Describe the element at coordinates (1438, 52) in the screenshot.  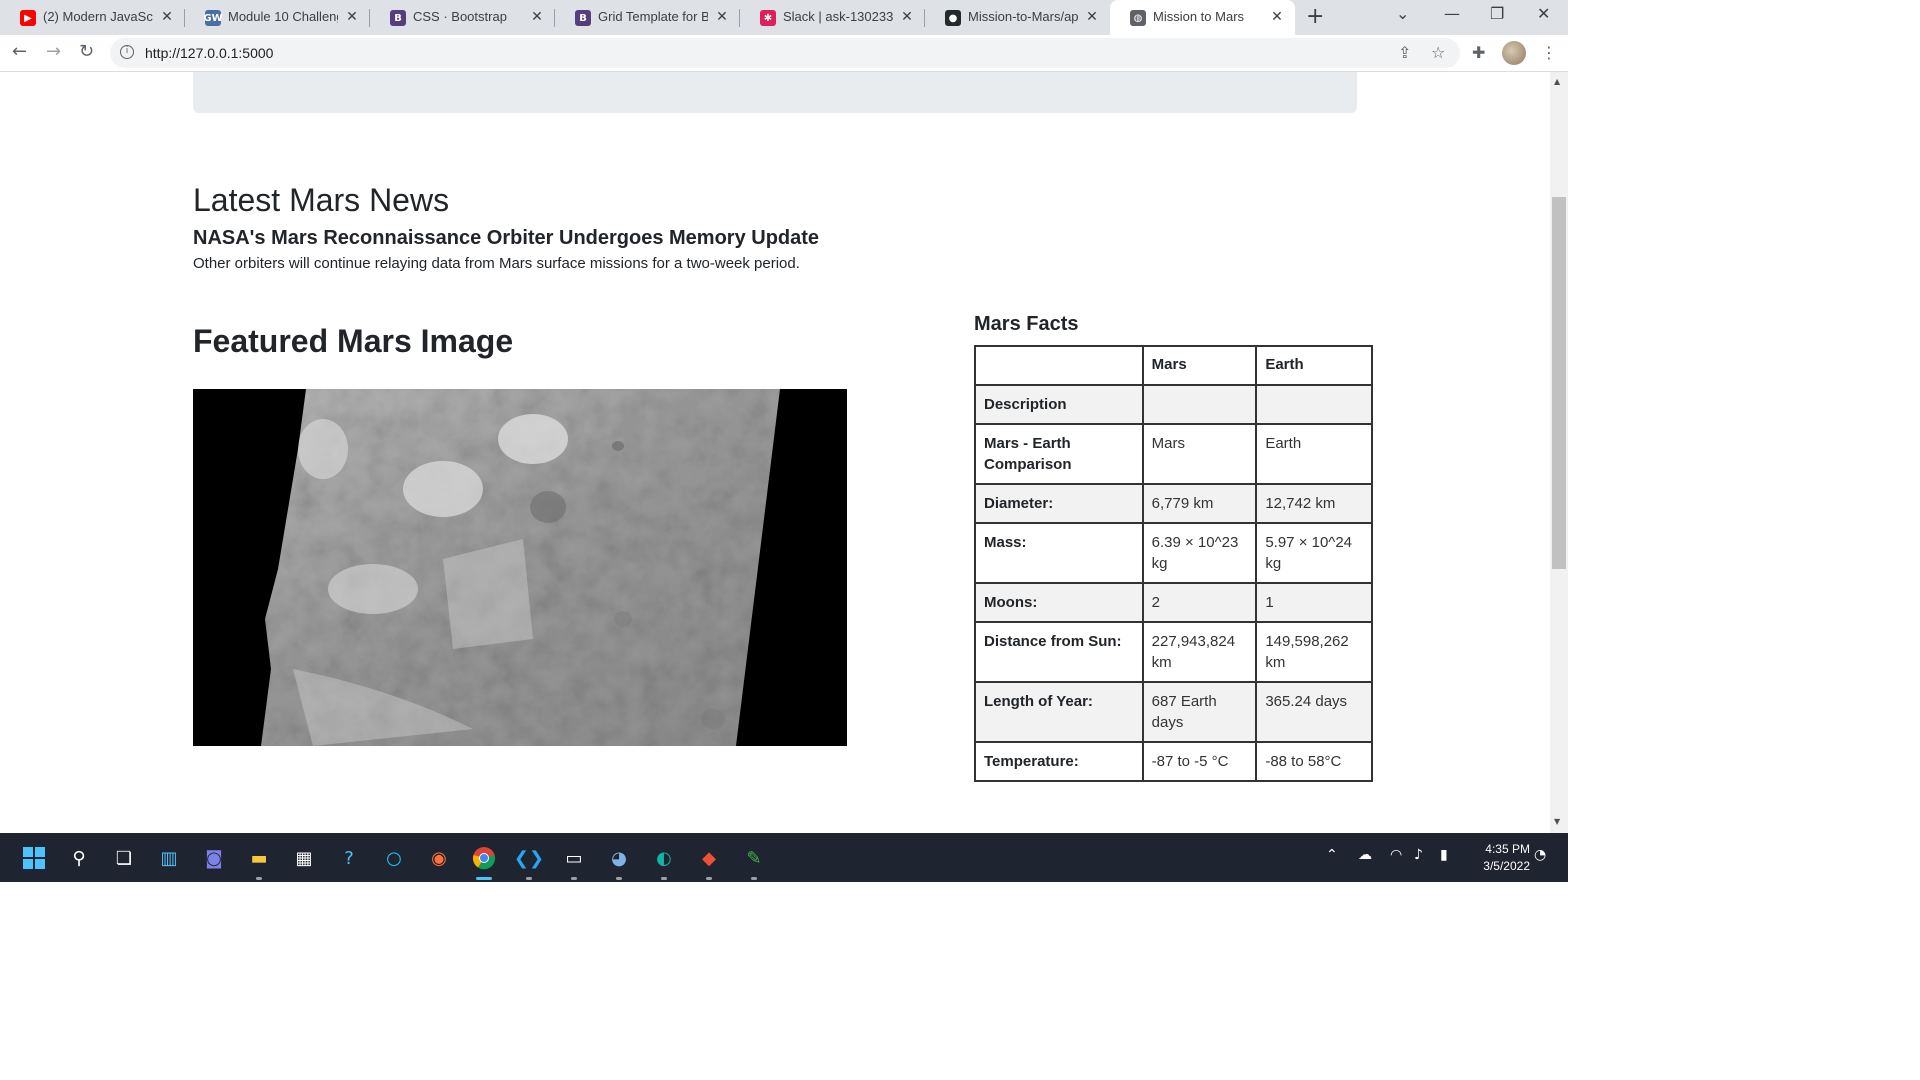
I see `bookmark-star-icon: ☆` at that location.